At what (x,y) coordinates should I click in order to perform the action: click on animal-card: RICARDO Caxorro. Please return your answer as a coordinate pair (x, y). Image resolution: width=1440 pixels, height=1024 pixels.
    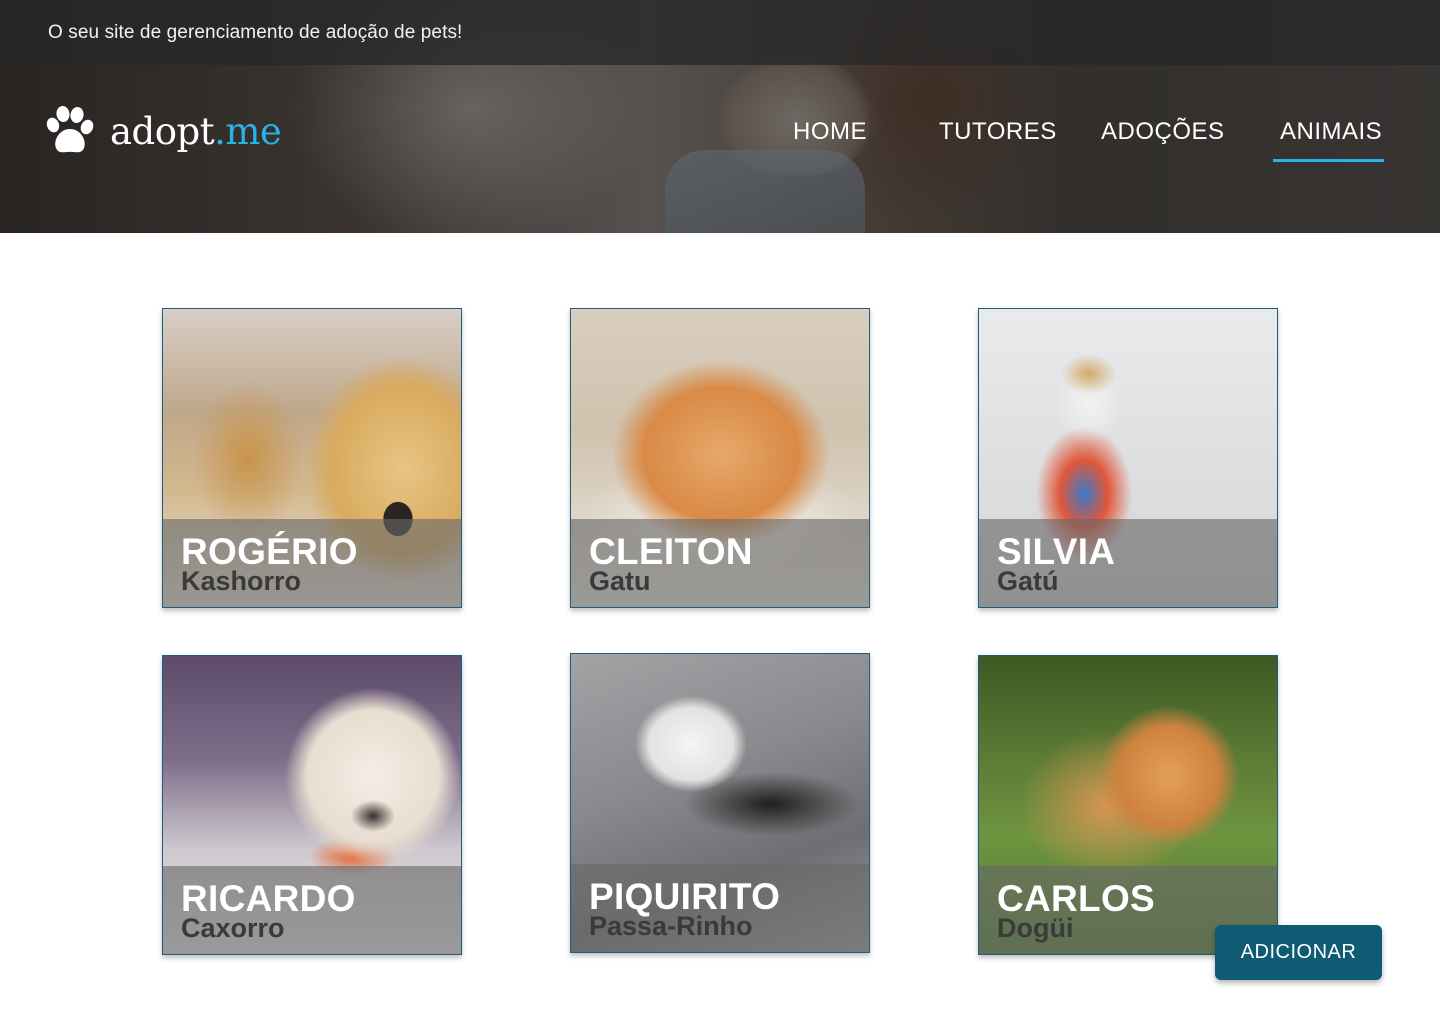
    Looking at the image, I should click on (312, 805).